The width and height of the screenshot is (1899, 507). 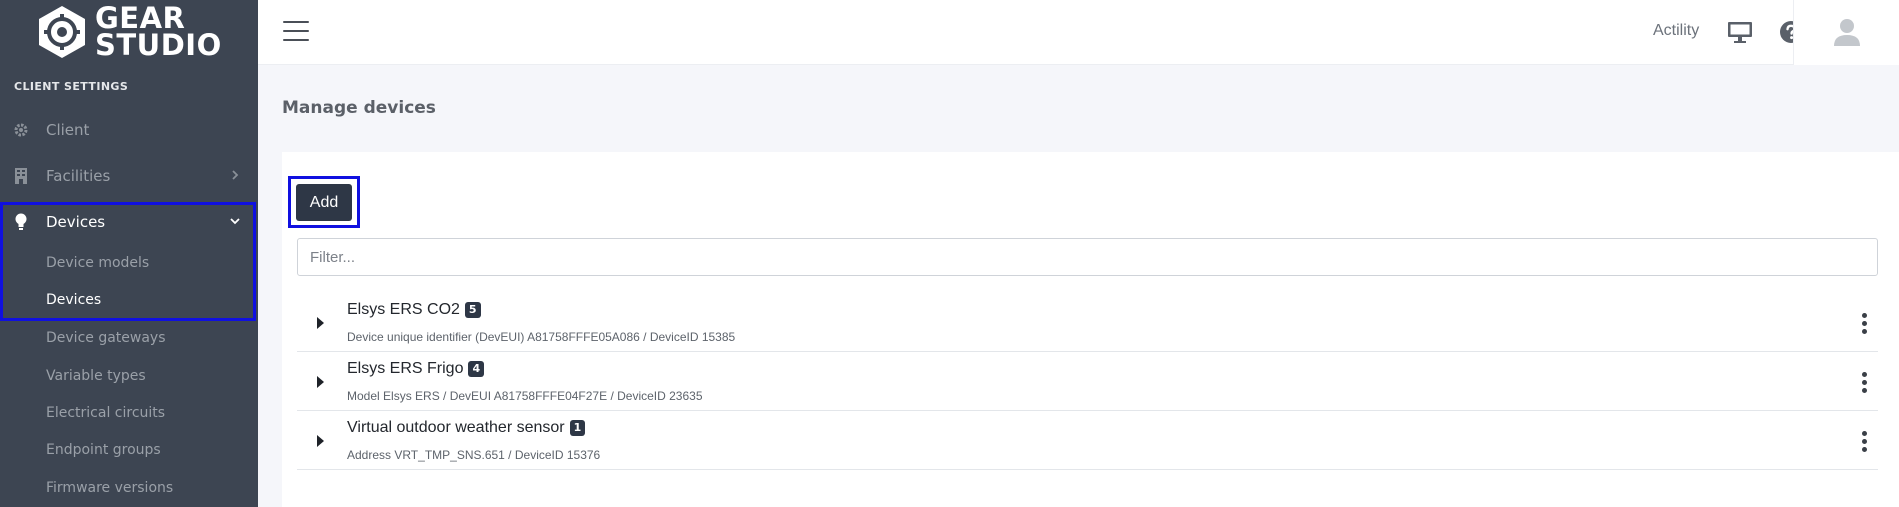 What do you see at coordinates (474, 455) in the screenshot?
I see `device-detail: Address VRT_TMP_SNS.651 / DeviceID 15376` at bounding box center [474, 455].